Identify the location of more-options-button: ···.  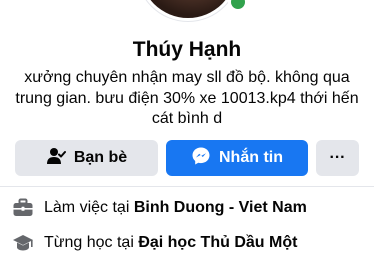
(337, 158).